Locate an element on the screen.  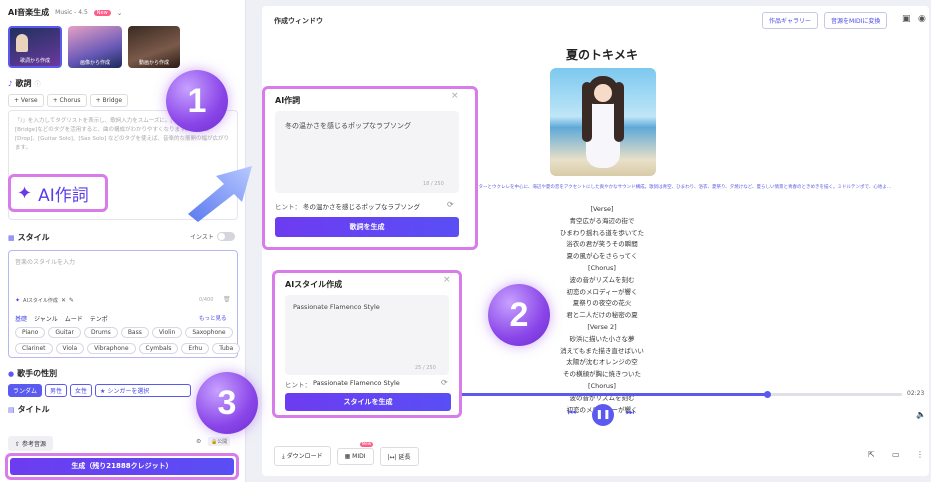
progress-track is located at coordinates (677, 394).